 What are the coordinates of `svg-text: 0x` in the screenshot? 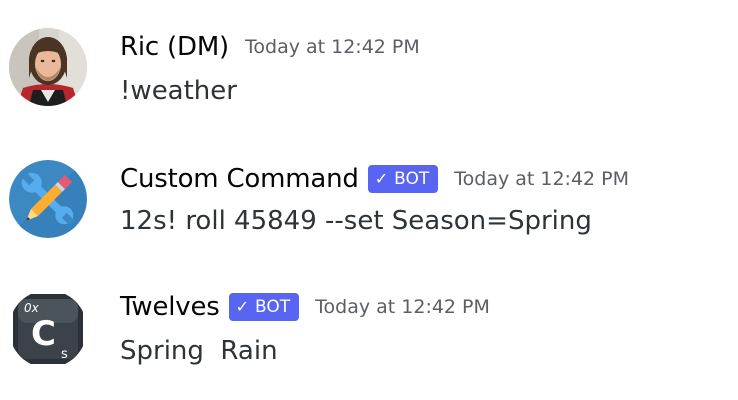 It's located at (32, 308).